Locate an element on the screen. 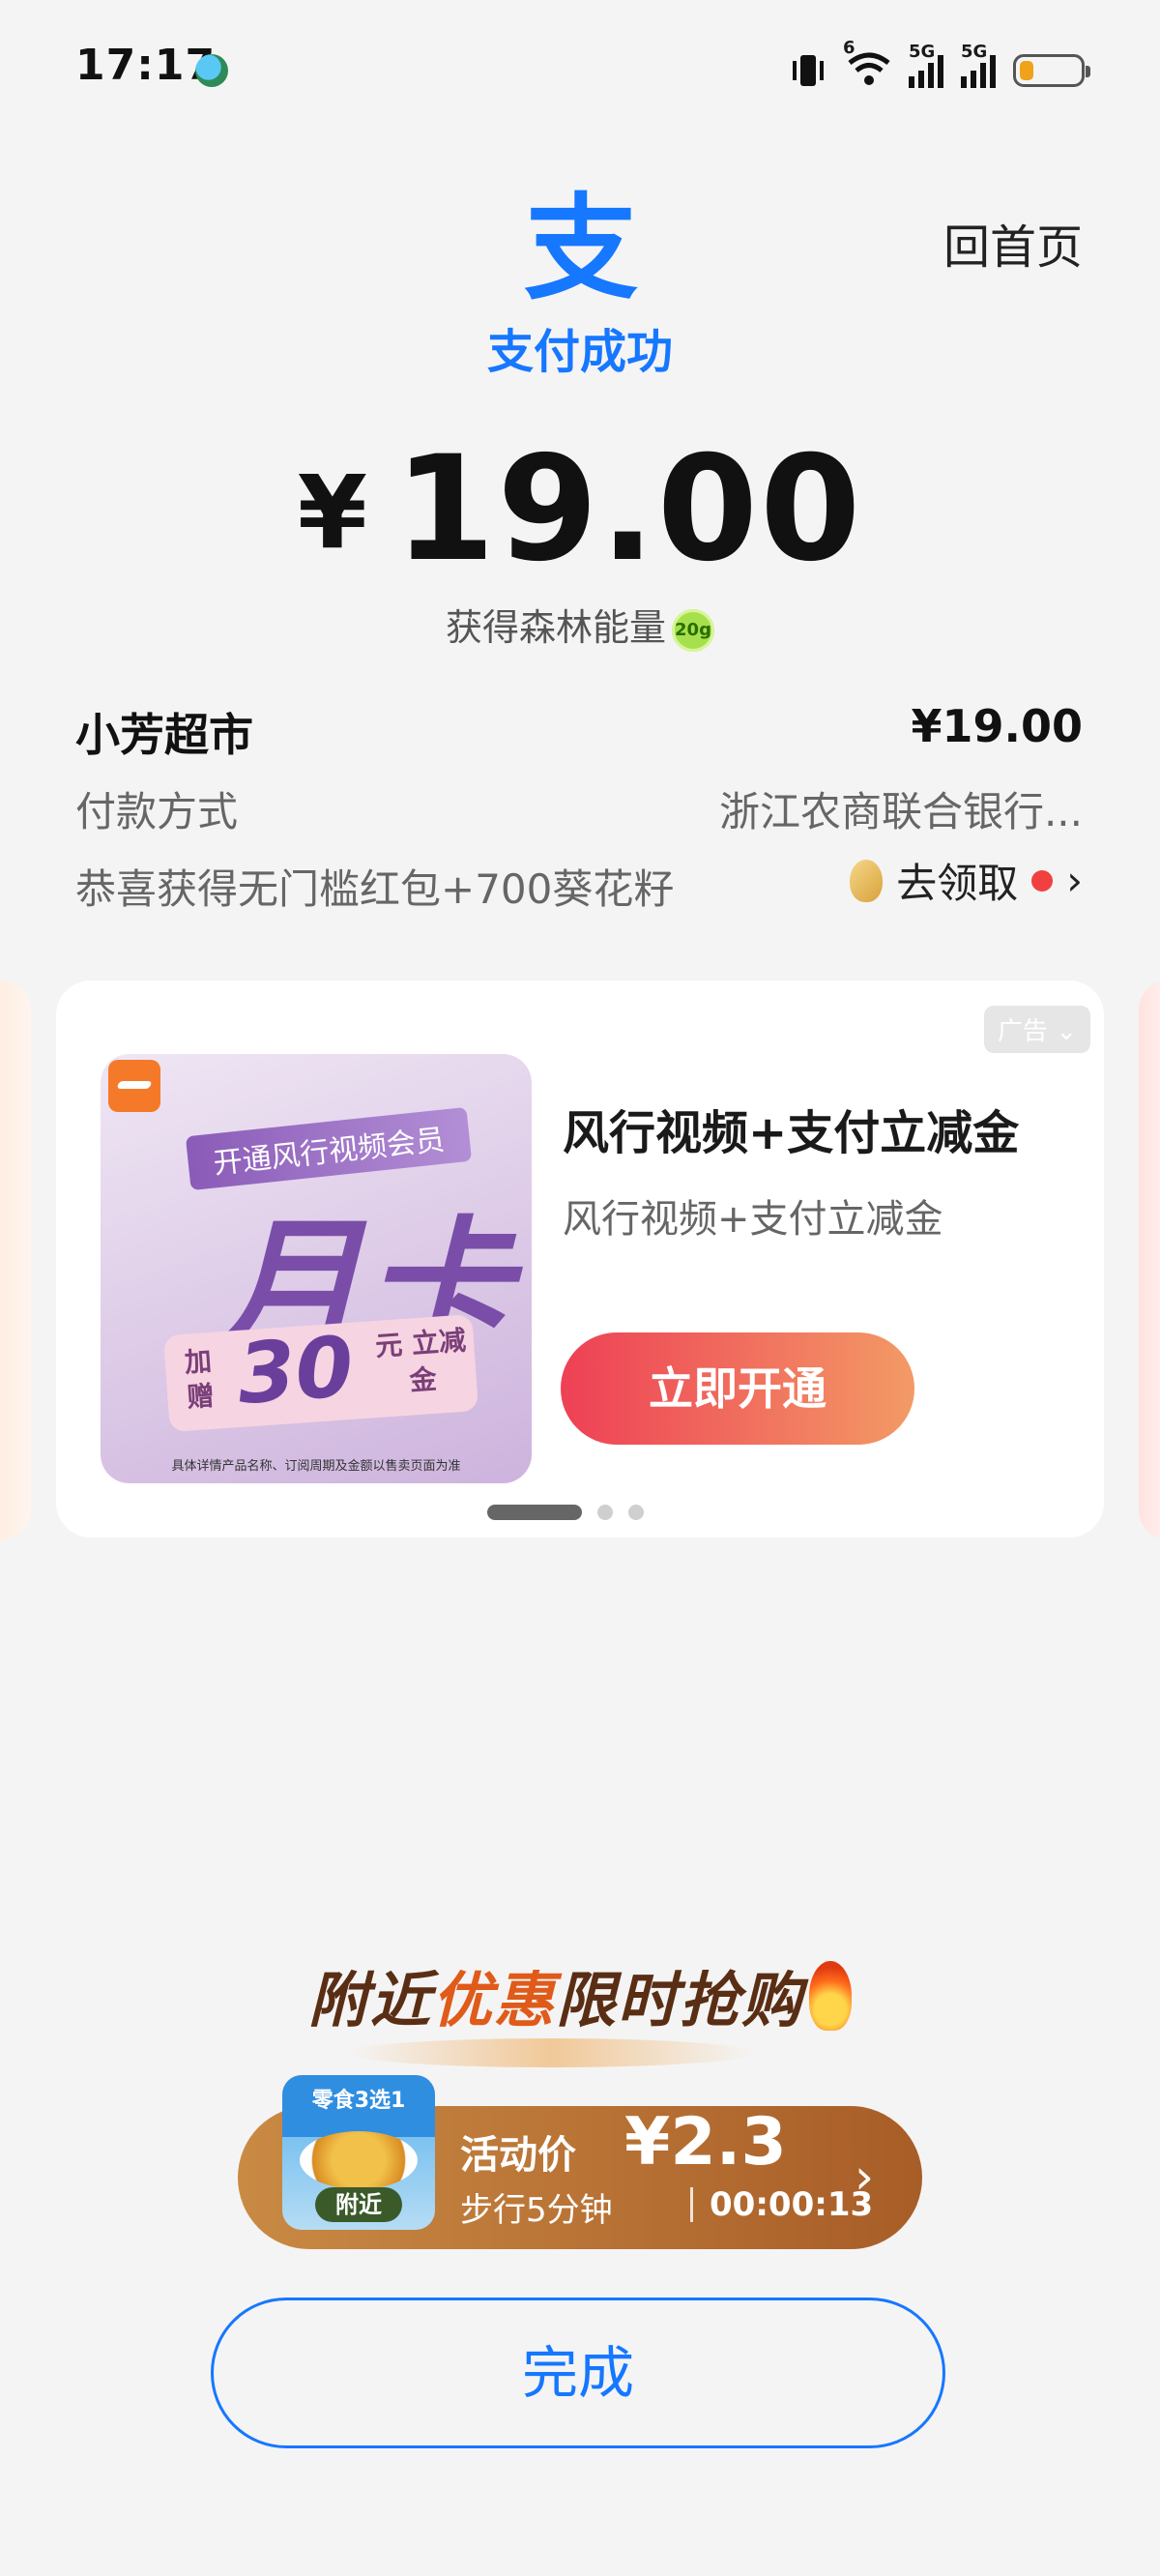 This screenshot has height=2576, width=1160. ad-image-unit: 元 立减金 is located at coordinates (421, 1360).